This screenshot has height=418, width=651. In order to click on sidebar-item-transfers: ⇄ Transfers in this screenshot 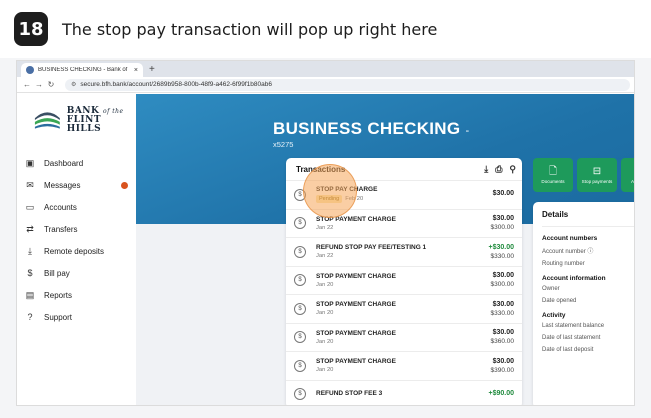, I will do `click(76, 229)`.